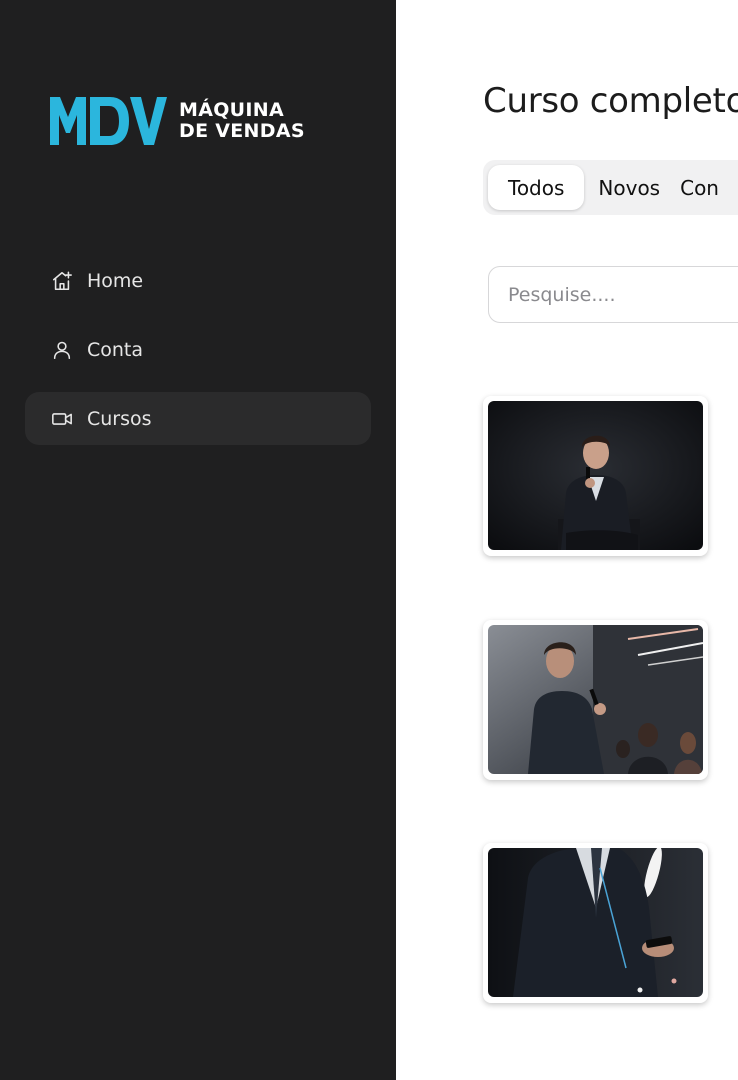 The height and width of the screenshot is (1080, 738). What do you see at coordinates (632, 187) in the screenshot?
I see `tab-novos: Novos` at bounding box center [632, 187].